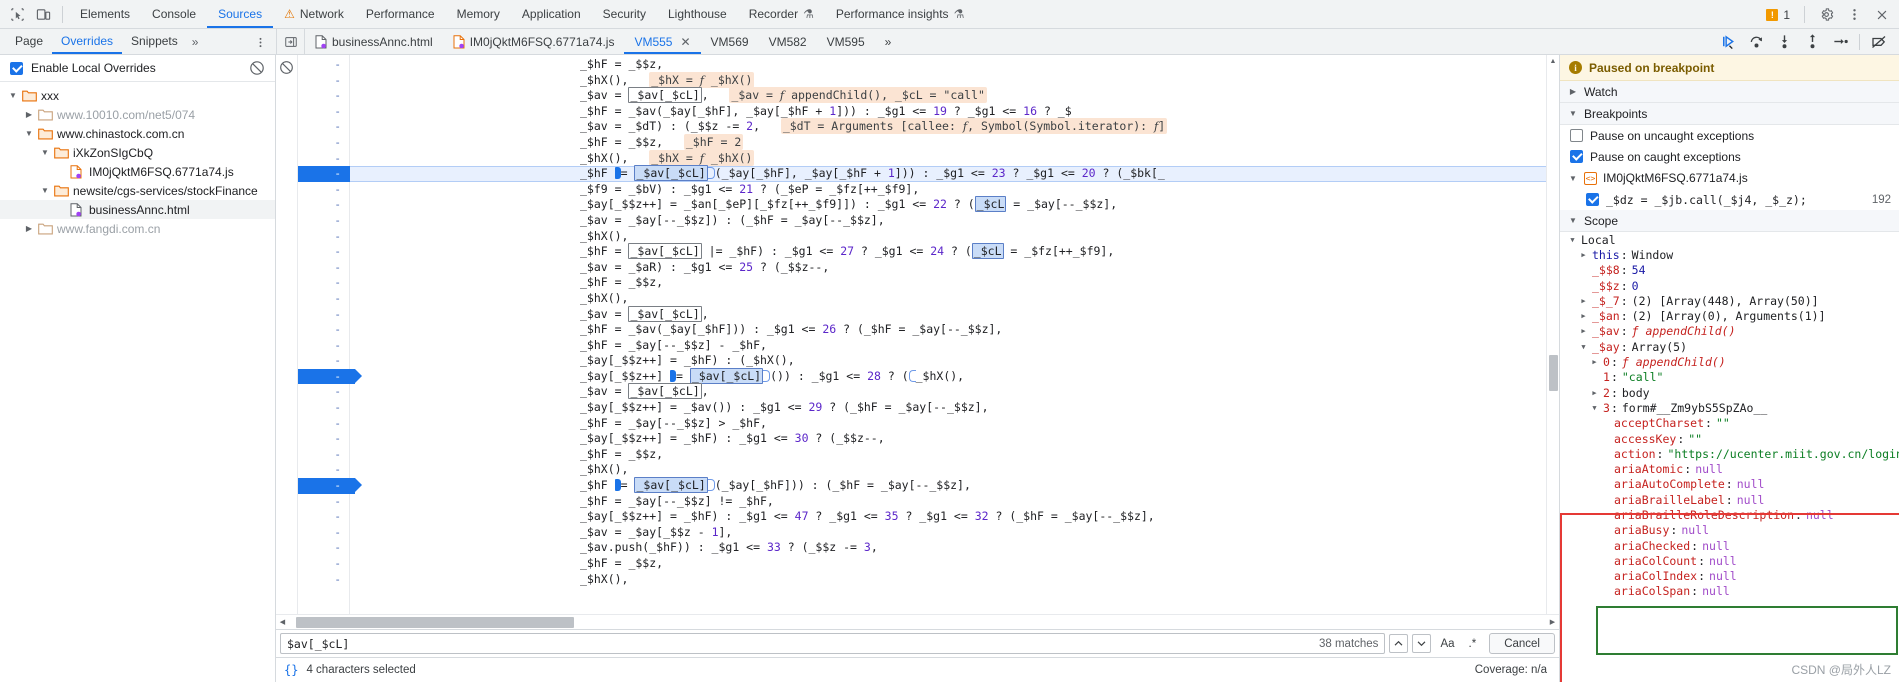 Image resolution: width=1899 pixels, height=682 pixels. I want to click on tree-item-im0jqktm6fsq-6771a74-js: ▶IM0jQktM6FSQ.6771a74.js, so click(137, 171).